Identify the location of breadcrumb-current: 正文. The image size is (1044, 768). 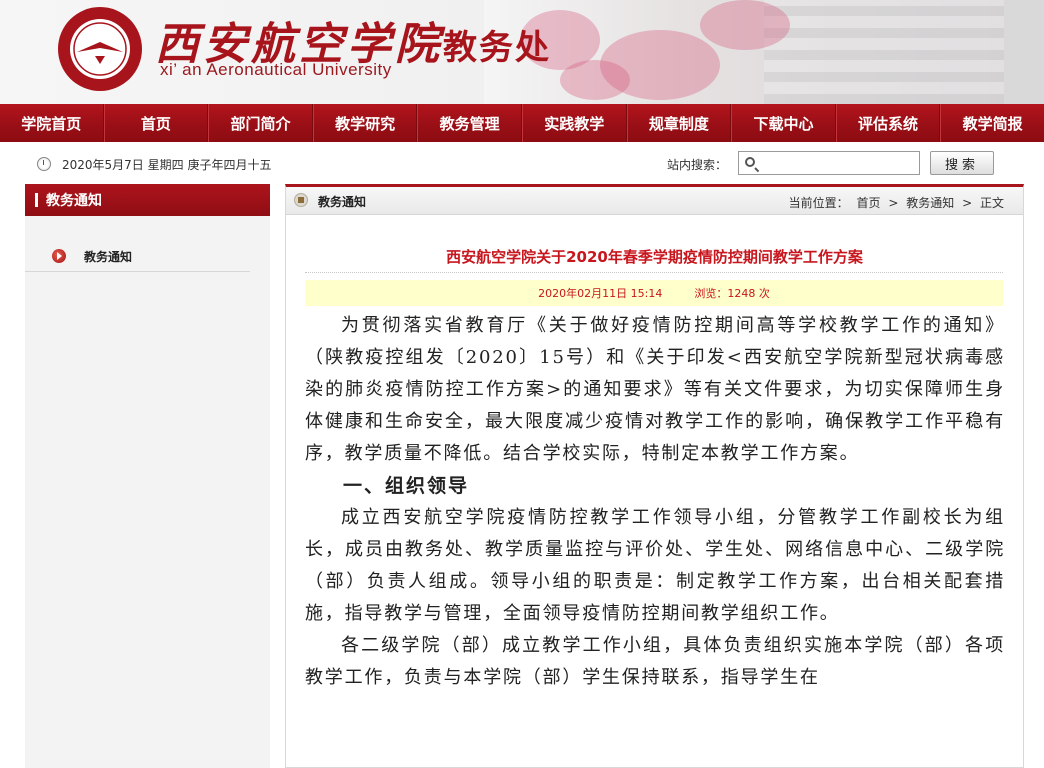
(991, 203).